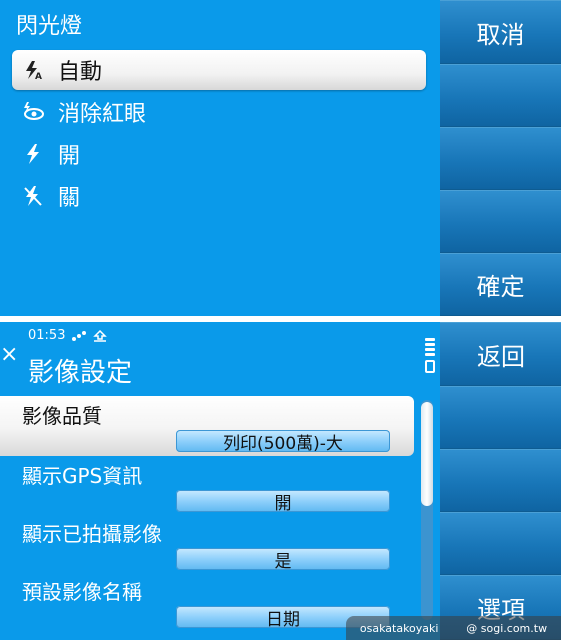 Image resolution: width=561 pixels, height=640 pixels. What do you see at coordinates (207, 486) in the screenshot?
I see `setting-show-gps: 顯示GPS資訊 開` at bounding box center [207, 486].